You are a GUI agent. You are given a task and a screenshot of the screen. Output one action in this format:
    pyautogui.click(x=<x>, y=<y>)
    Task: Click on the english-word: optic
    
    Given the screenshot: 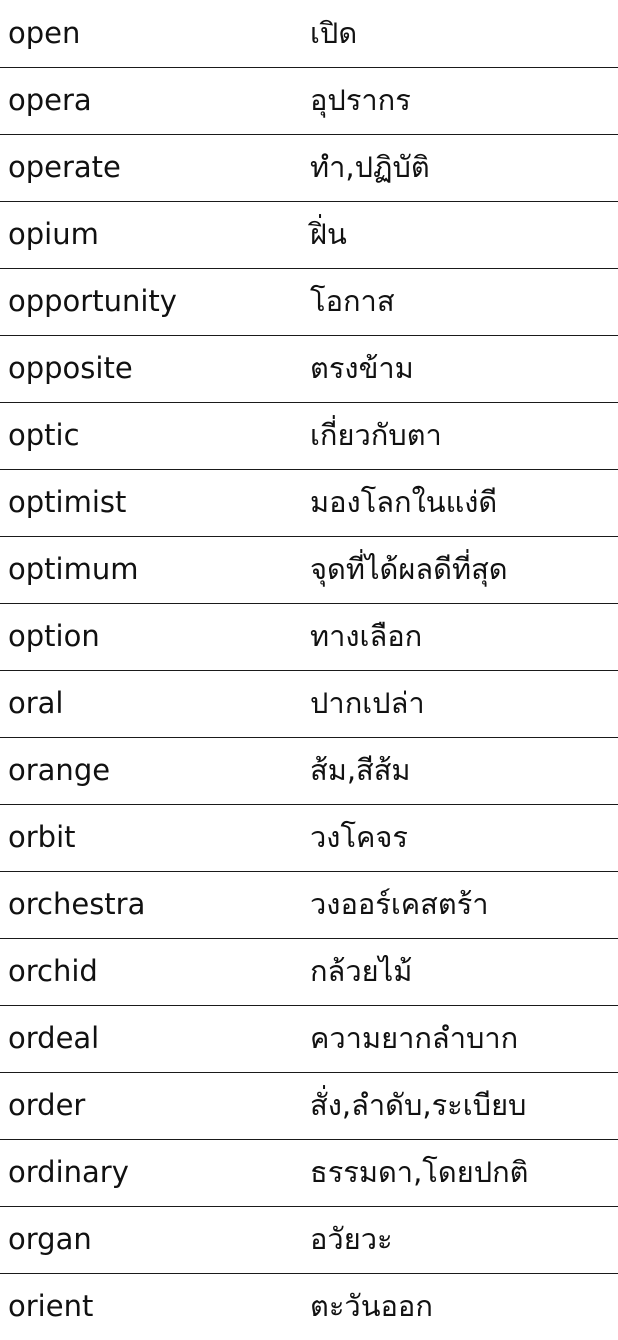 What is the action you would take?
    pyautogui.click(x=154, y=436)
    